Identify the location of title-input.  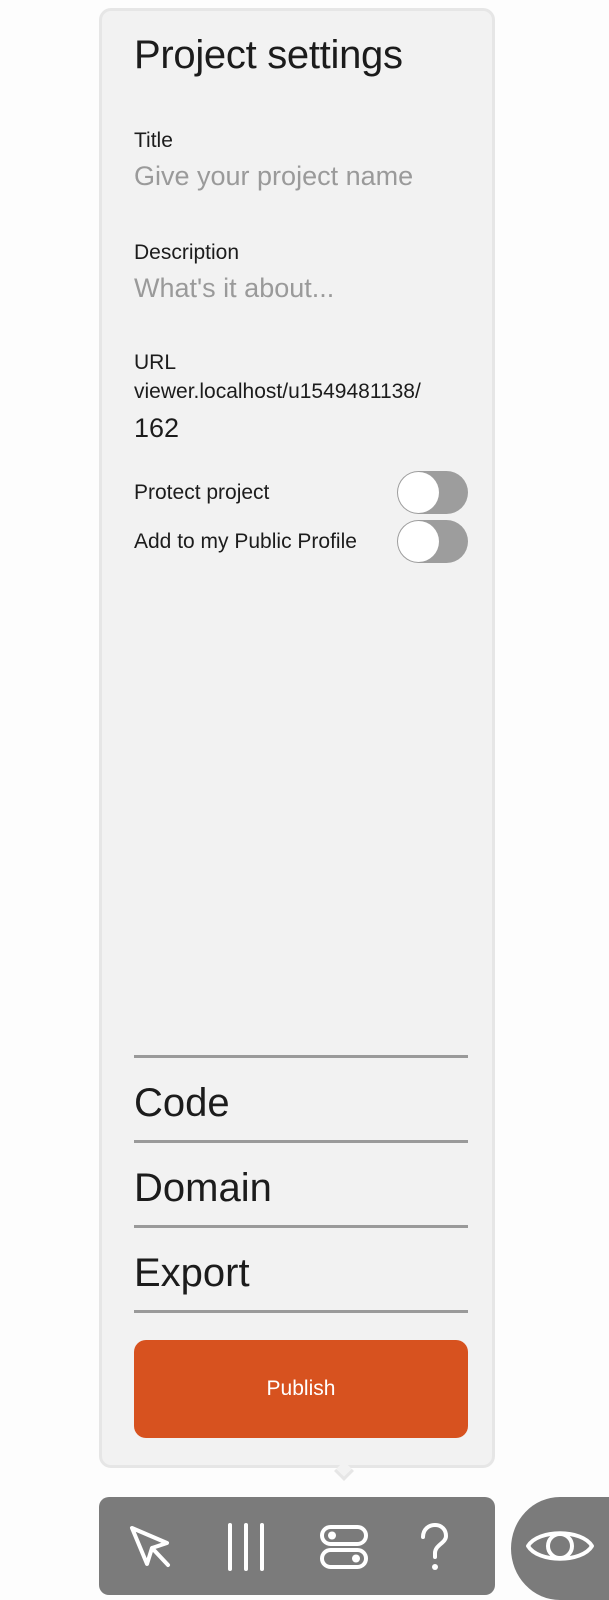
(299, 176).